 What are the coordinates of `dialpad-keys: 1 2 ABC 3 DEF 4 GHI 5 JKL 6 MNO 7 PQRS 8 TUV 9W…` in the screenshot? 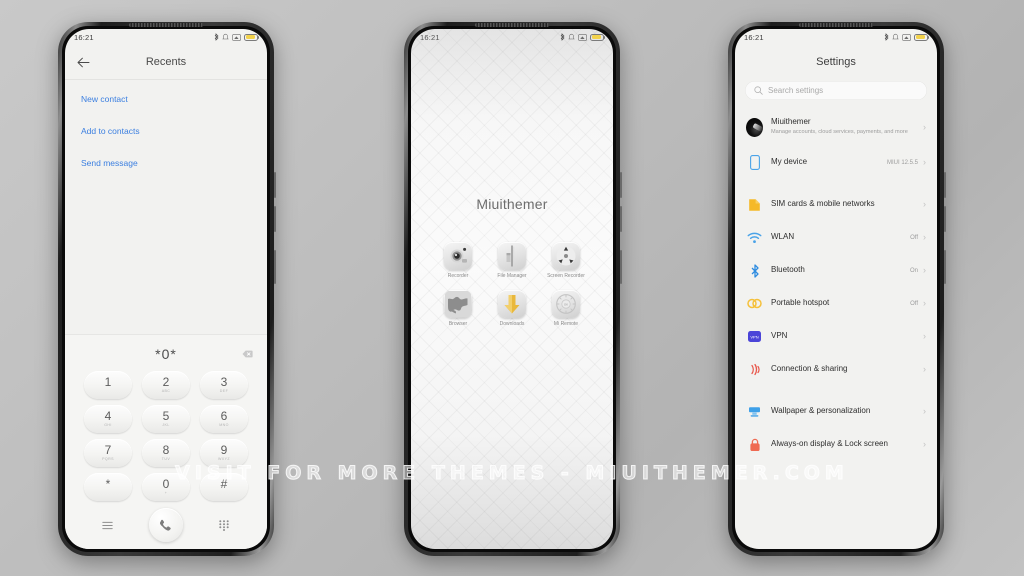 It's located at (166, 434).